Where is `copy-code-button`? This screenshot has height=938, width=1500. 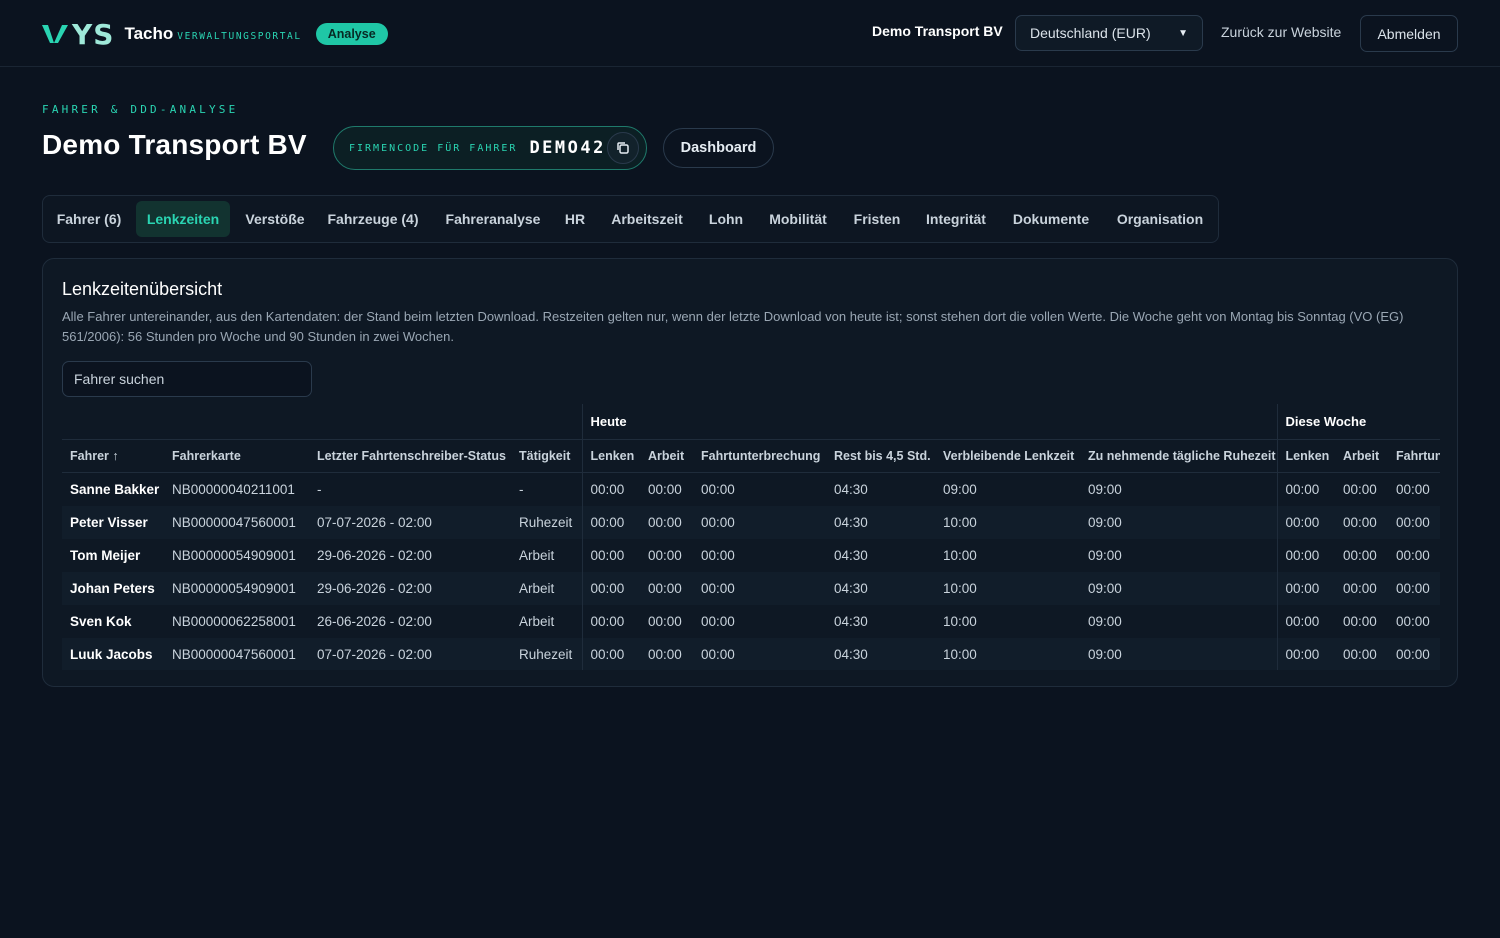 copy-code-button is located at coordinates (623, 148).